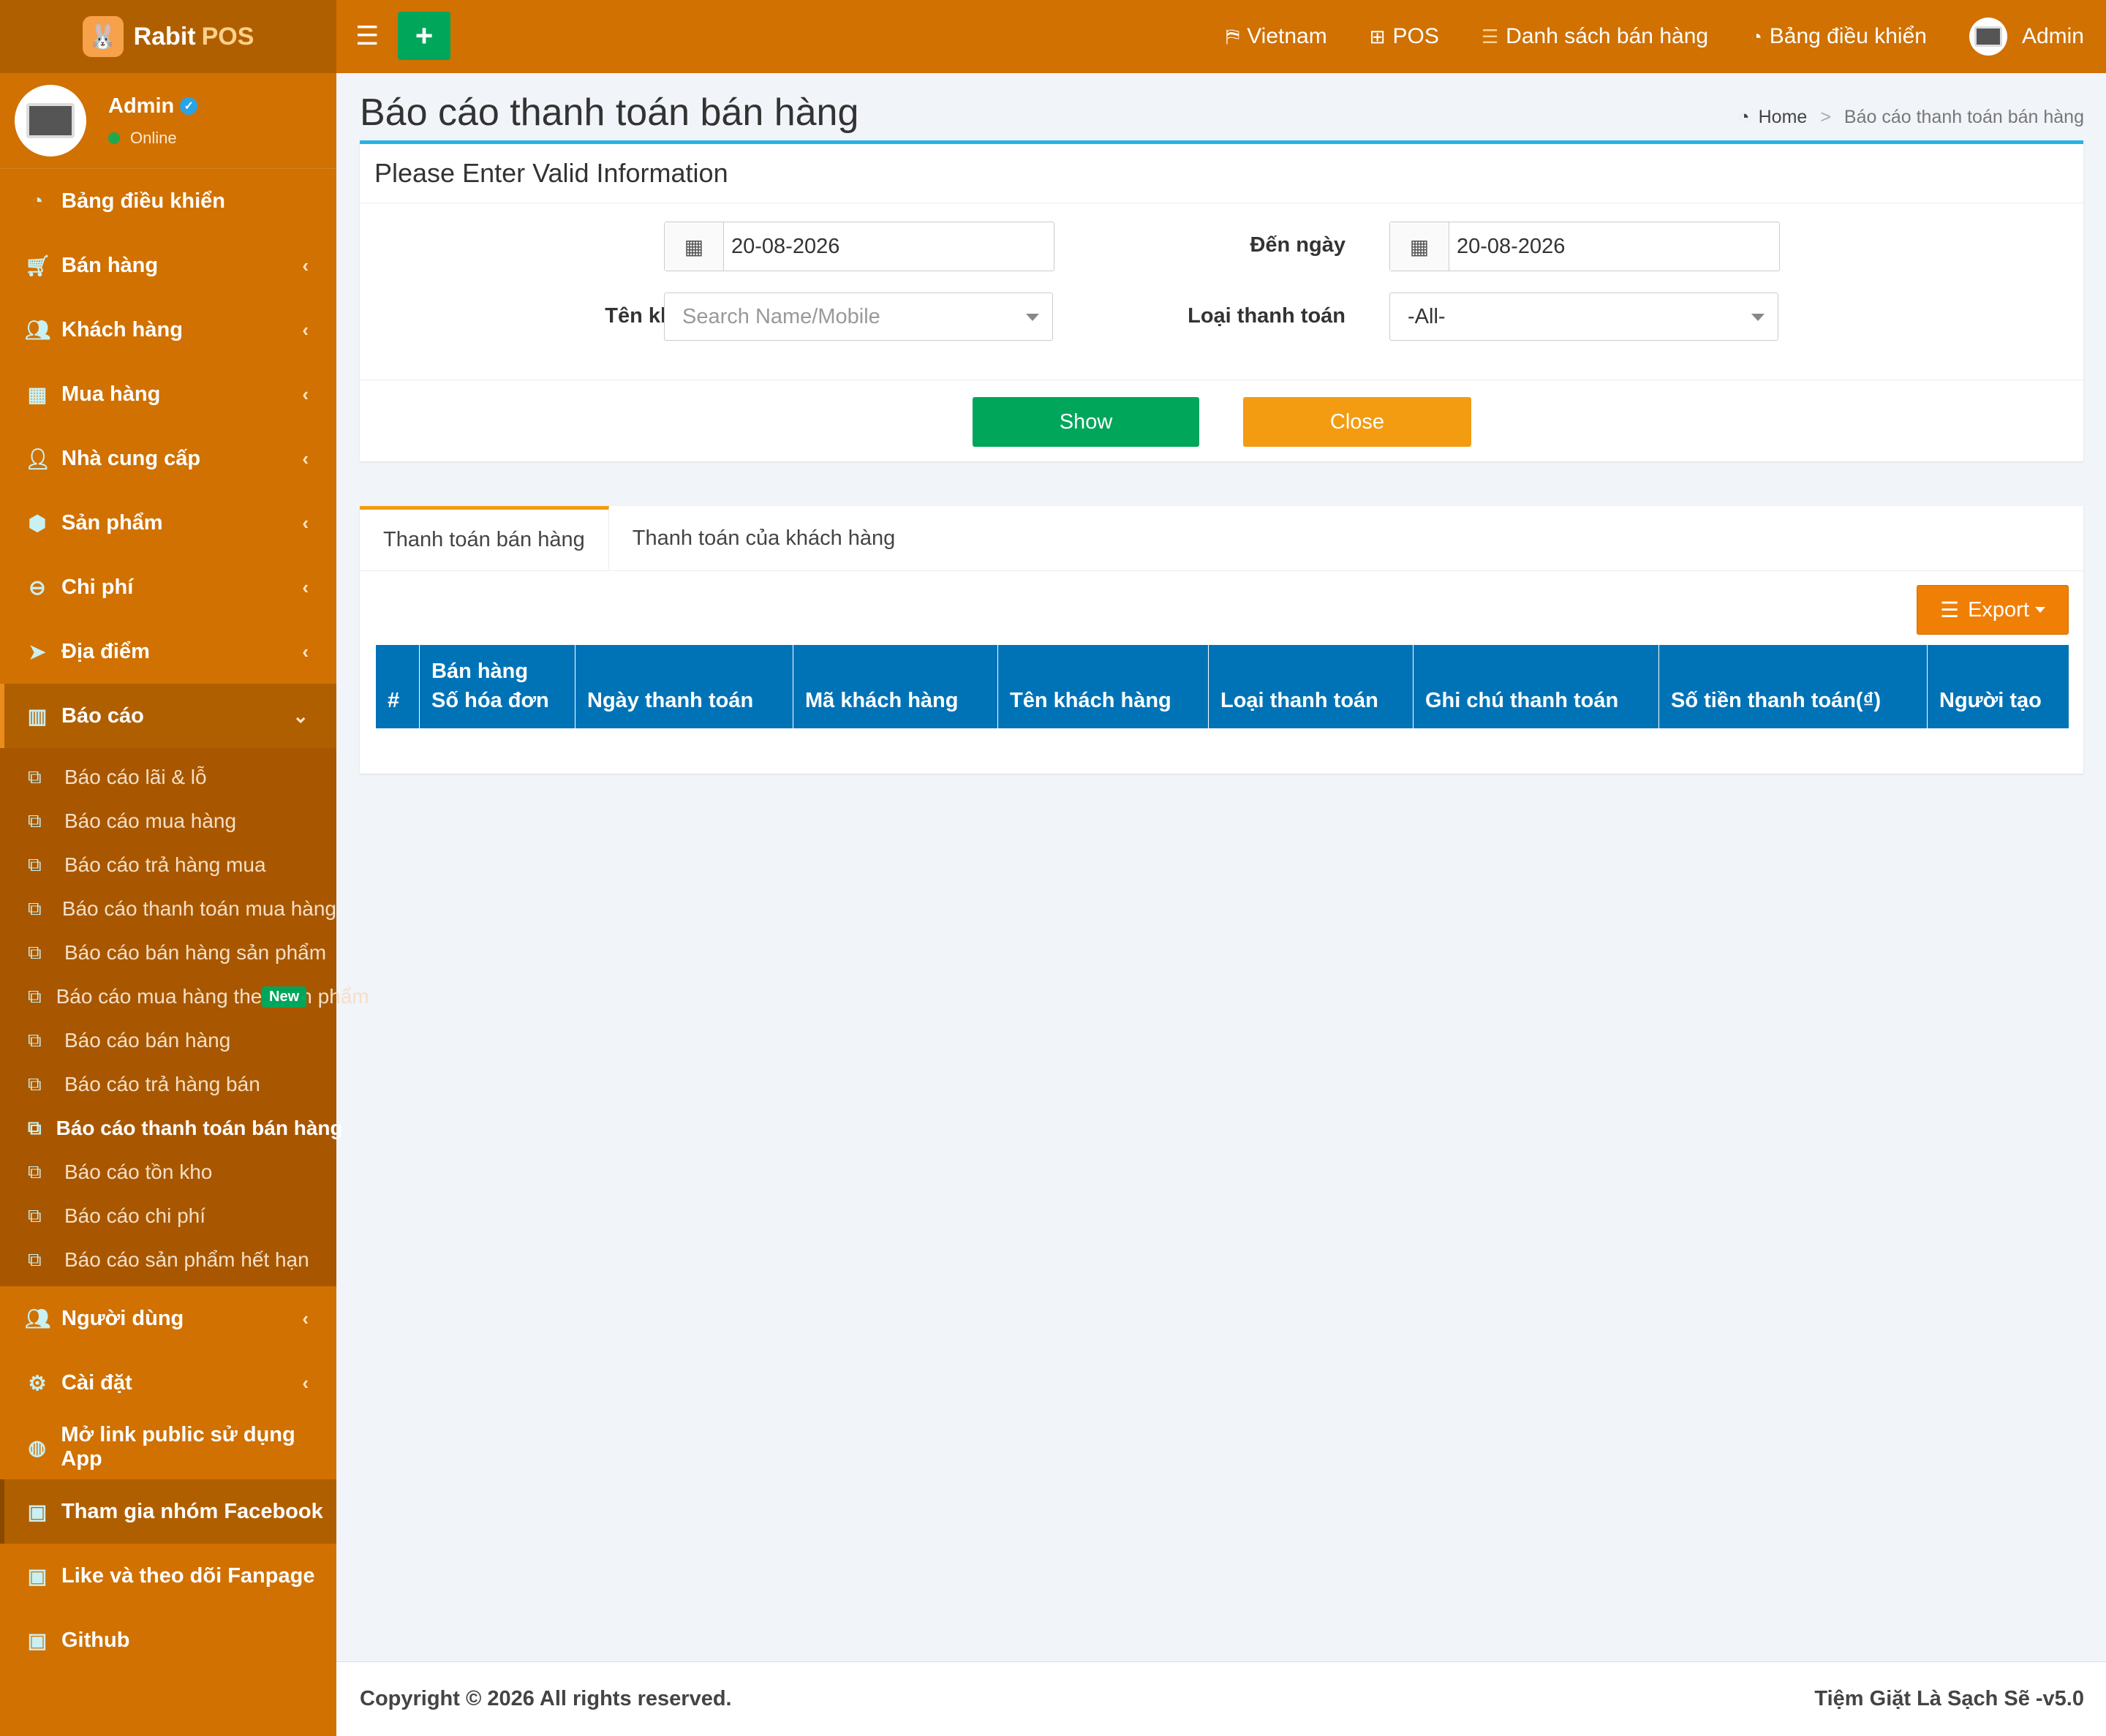  Describe the element at coordinates (168, 651) in the screenshot. I see `sidebar-item-locations: ➤ Địa điểm ‹` at that location.